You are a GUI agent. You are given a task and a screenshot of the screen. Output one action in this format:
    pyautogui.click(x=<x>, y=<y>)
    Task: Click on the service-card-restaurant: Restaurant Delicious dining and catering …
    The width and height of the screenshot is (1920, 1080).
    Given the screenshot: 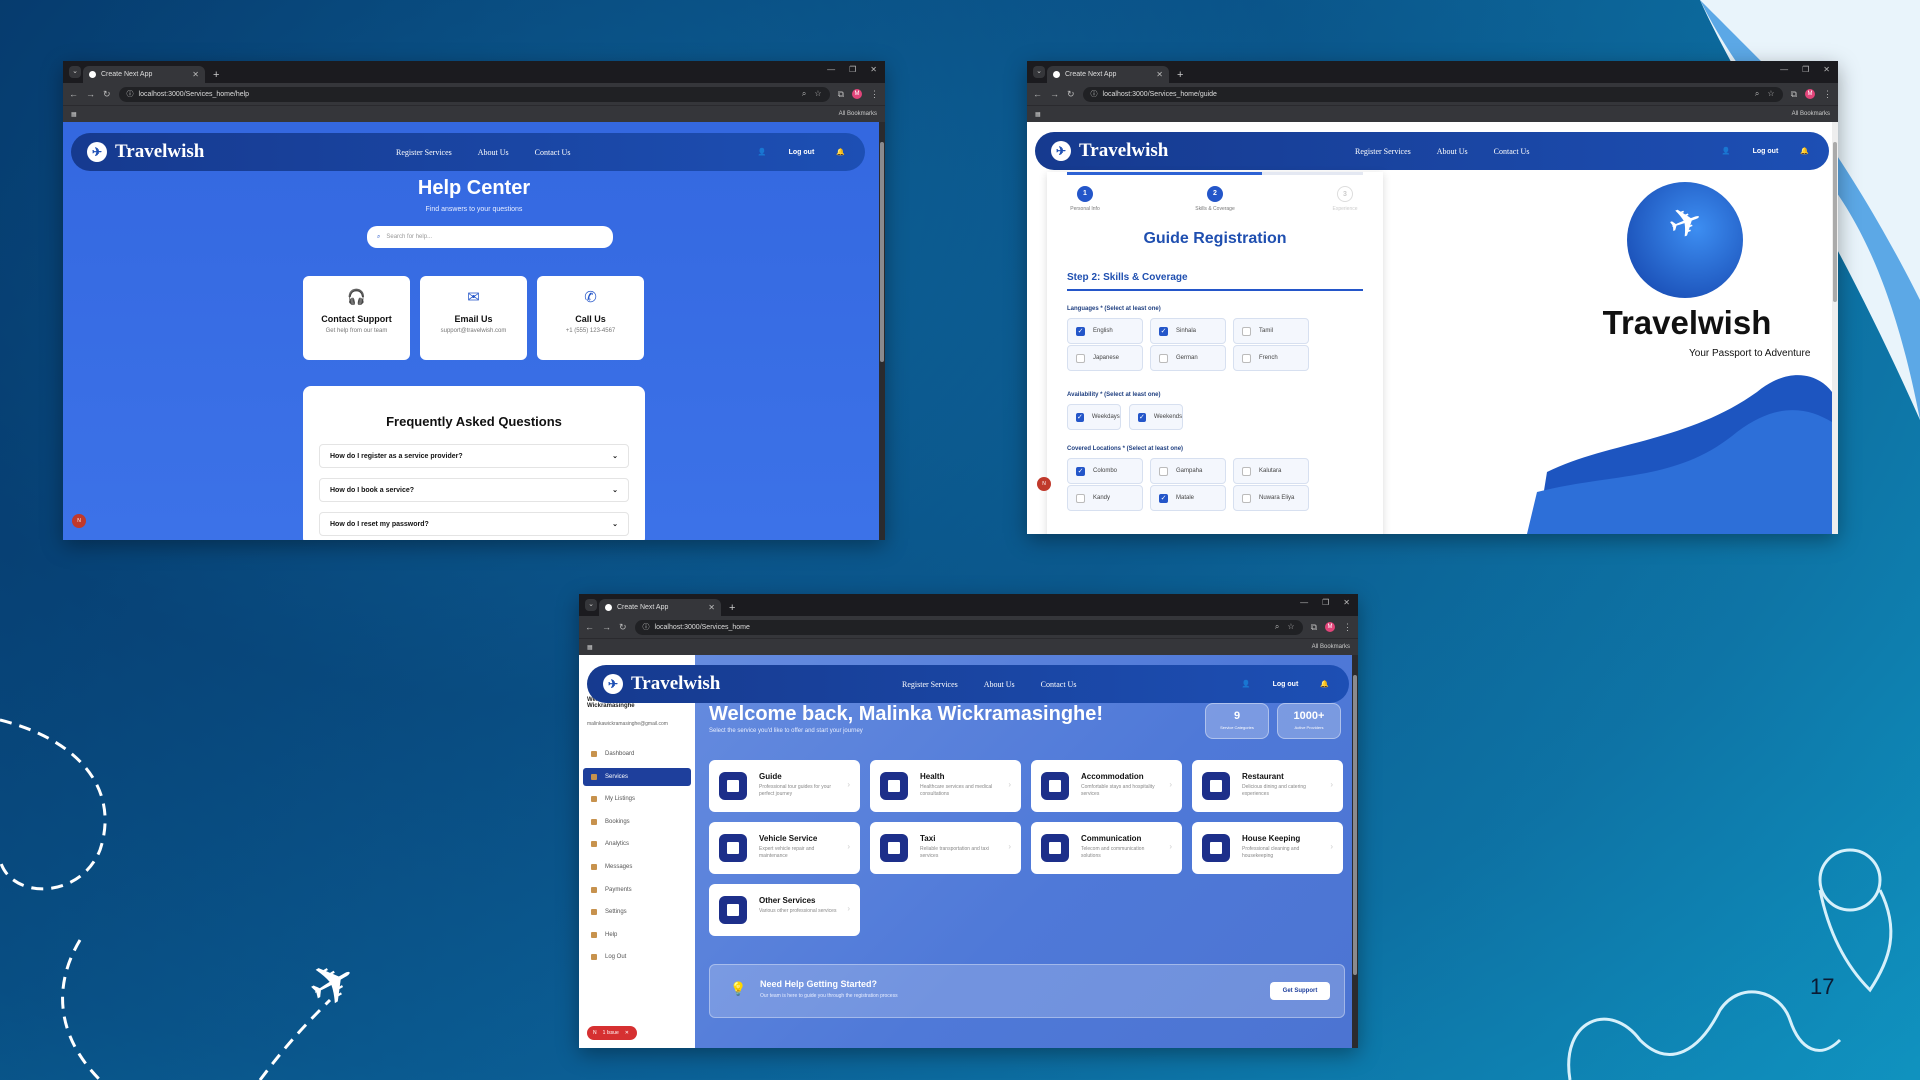 What is the action you would take?
    pyautogui.click(x=1267, y=786)
    